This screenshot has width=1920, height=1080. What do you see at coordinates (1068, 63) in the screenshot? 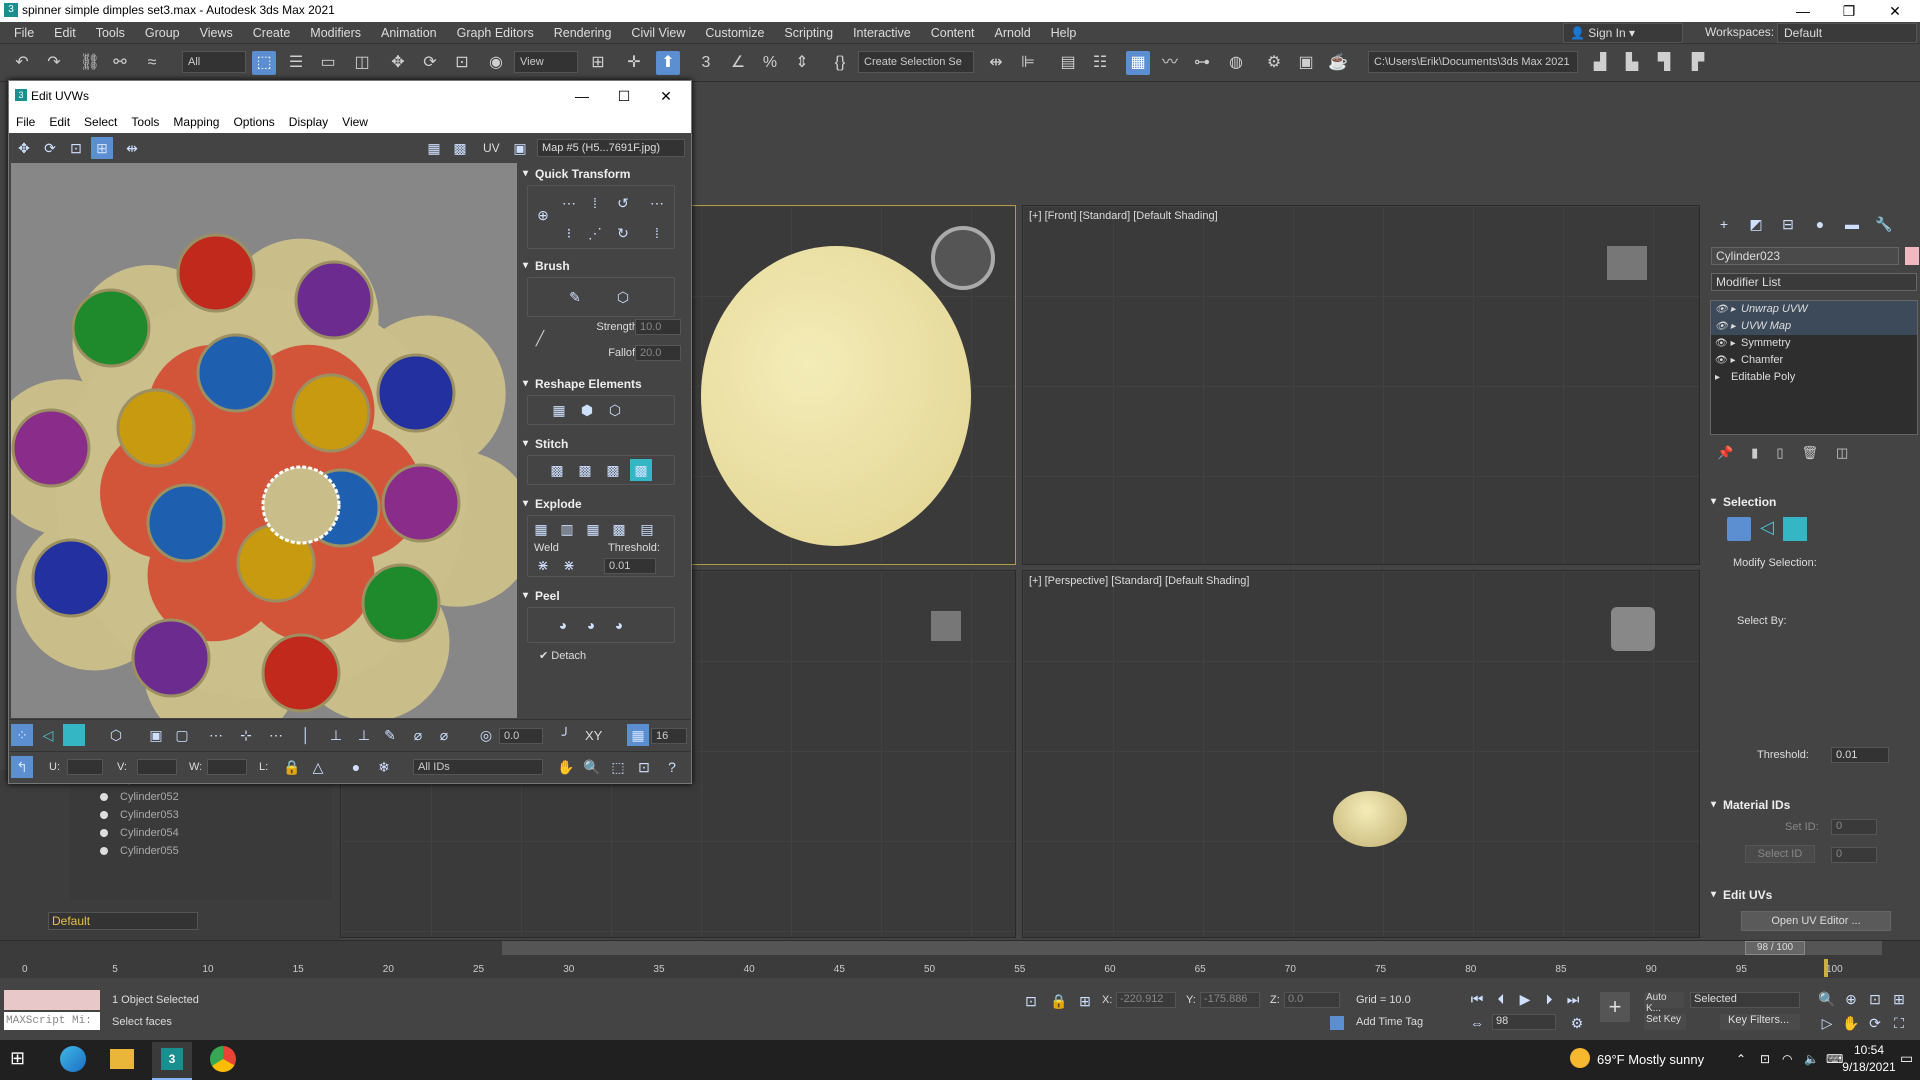
I see `toggle-scene-explorer-icon: ▤` at bounding box center [1068, 63].